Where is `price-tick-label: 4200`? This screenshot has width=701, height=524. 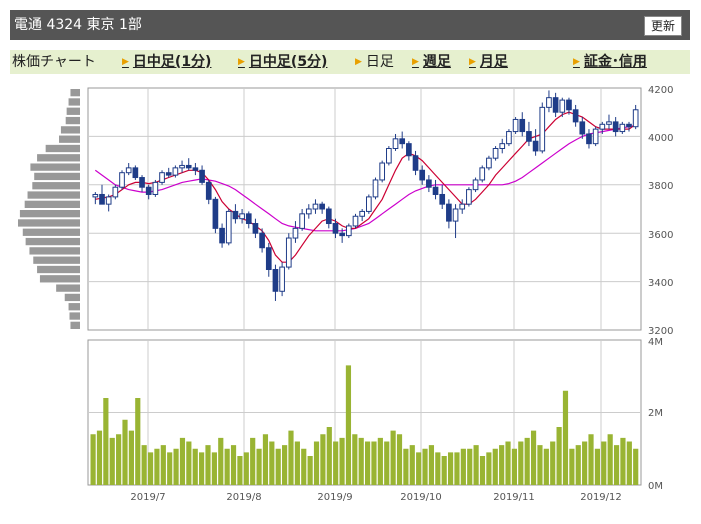
price-tick-label: 4200 is located at coordinates (660, 90).